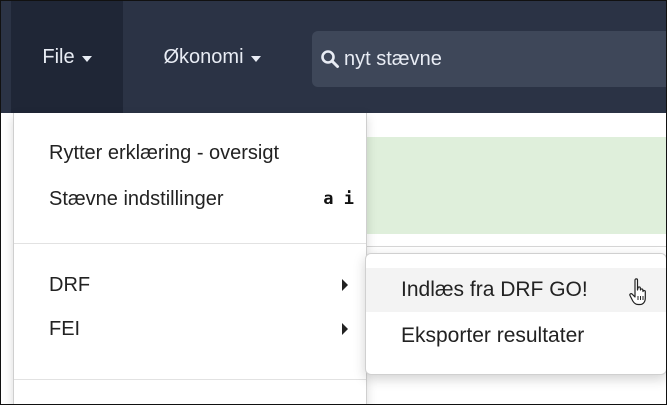 This screenshot has width=667, height=405. I want to click on menu-item-rytter-erklaering: Rytter erklæring - oversigt, so click(190, 153).